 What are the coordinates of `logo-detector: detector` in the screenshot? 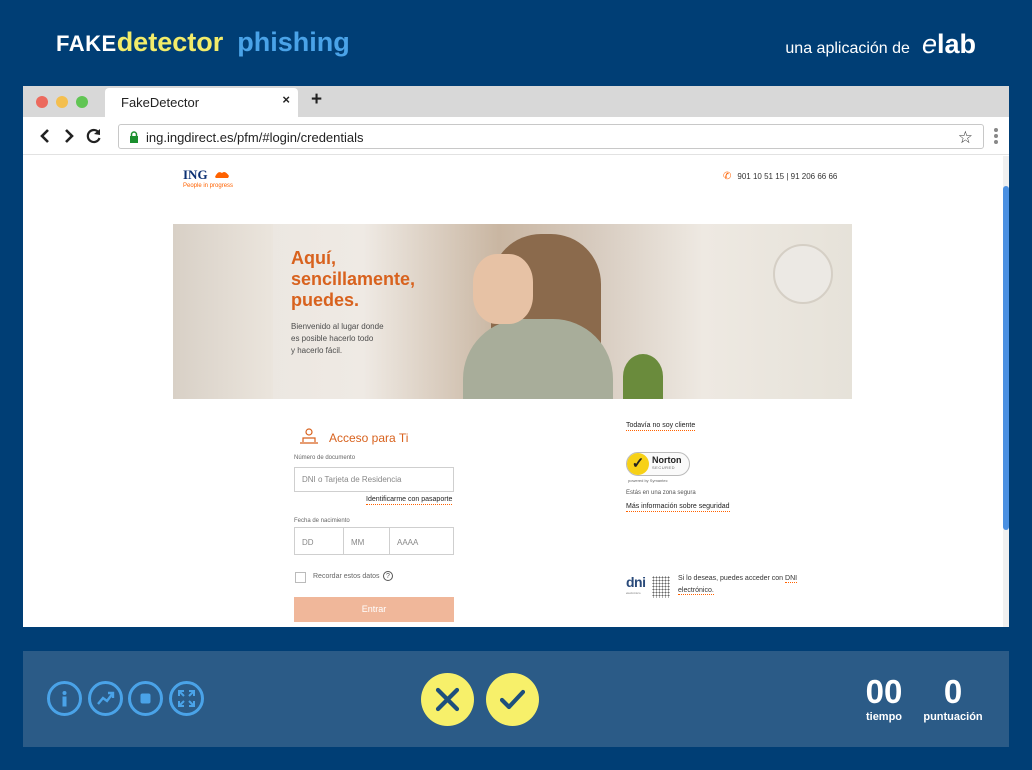 It's located at (170, 42).